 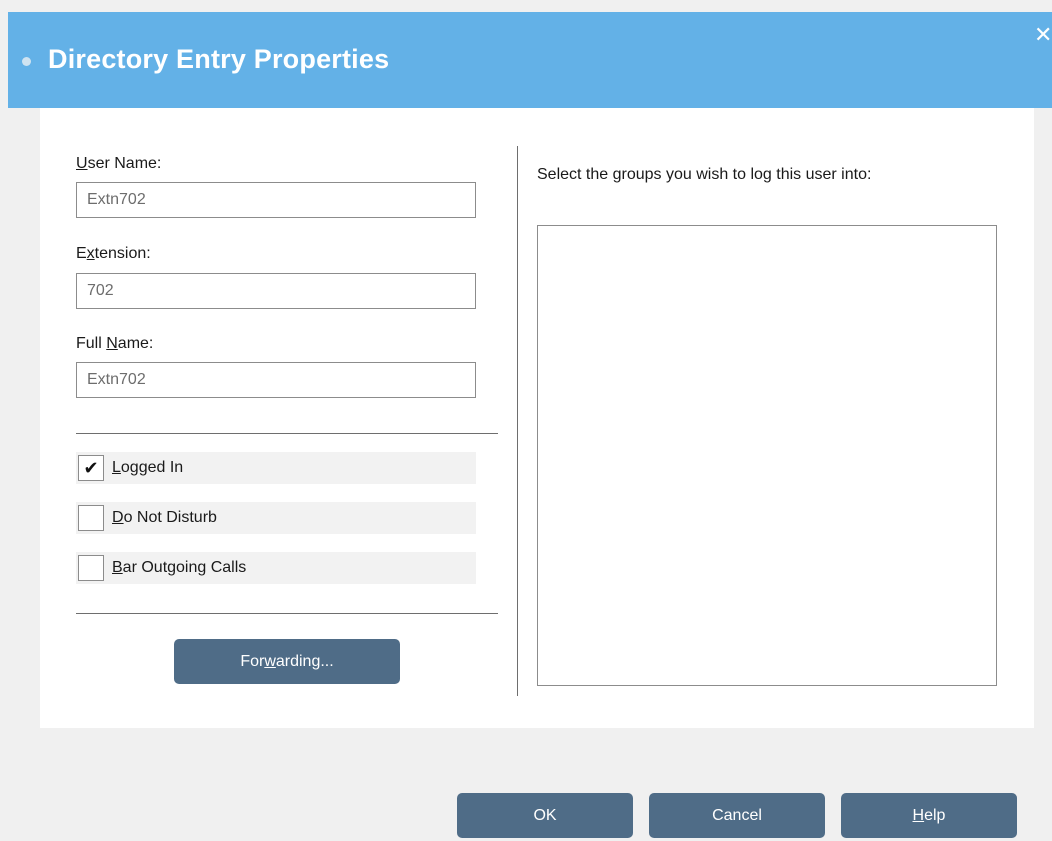 I want to click on full-name-label: Full Name:, so click(x=115, y=343).